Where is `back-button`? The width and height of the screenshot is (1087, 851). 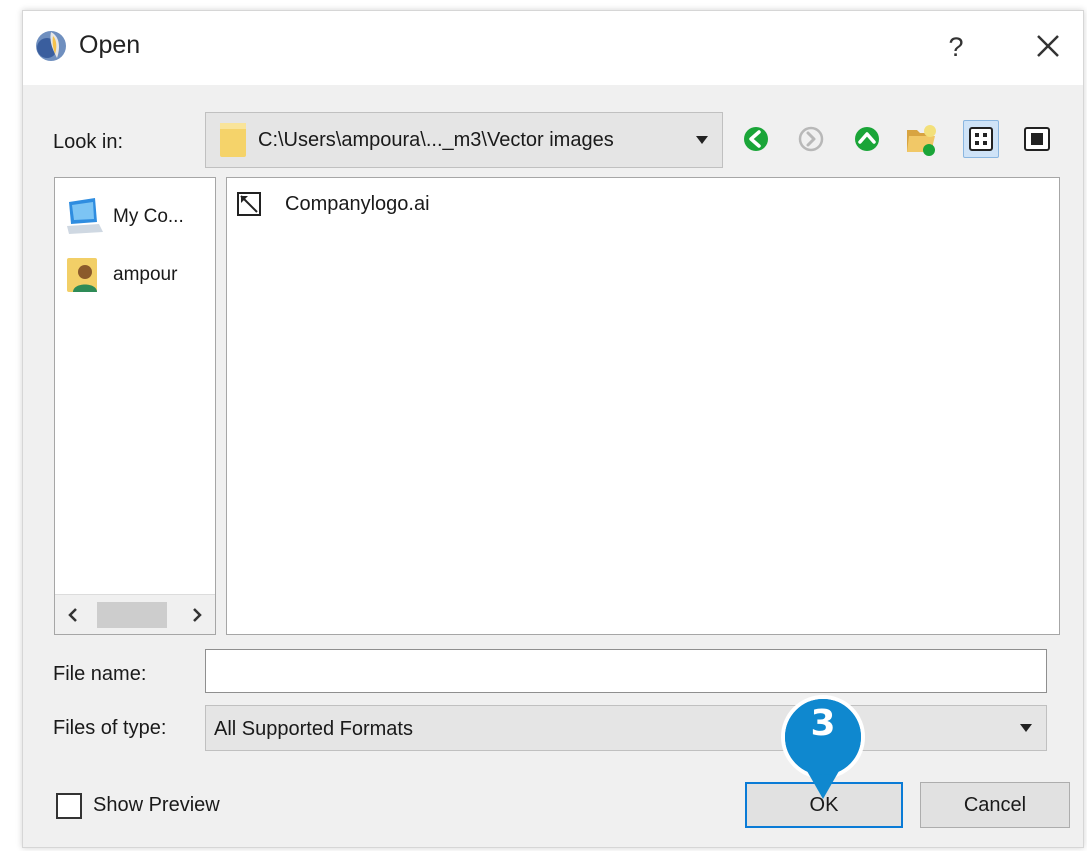
back-button is located at coordinates (756, 139).